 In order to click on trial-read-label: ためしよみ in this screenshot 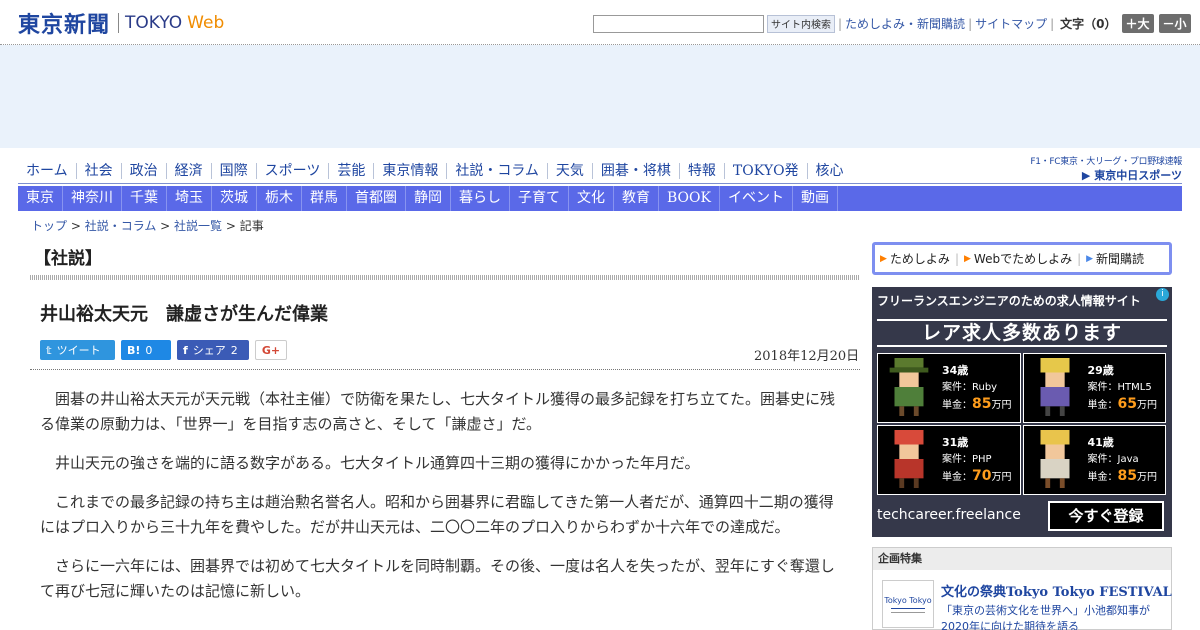, I will do `click(919, 259)`.